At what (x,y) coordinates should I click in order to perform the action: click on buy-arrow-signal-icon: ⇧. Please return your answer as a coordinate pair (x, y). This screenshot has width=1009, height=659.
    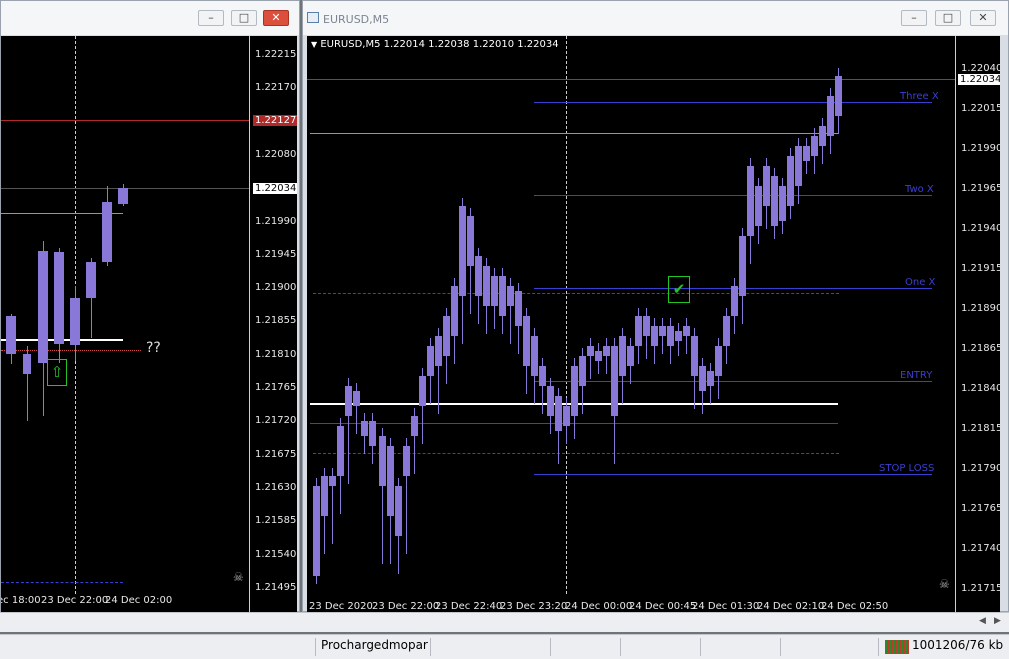
    Looking at the image, I should click on (57, 372).